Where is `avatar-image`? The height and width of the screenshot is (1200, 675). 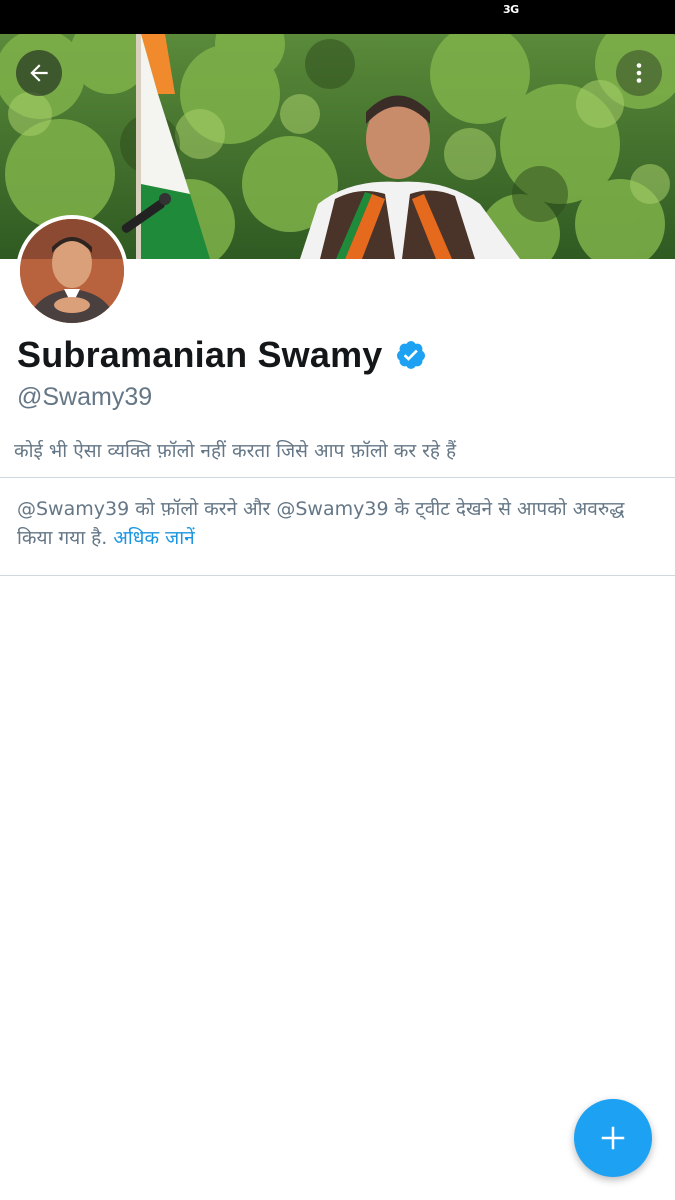
avatar-image is located at coordinates (72, 271).